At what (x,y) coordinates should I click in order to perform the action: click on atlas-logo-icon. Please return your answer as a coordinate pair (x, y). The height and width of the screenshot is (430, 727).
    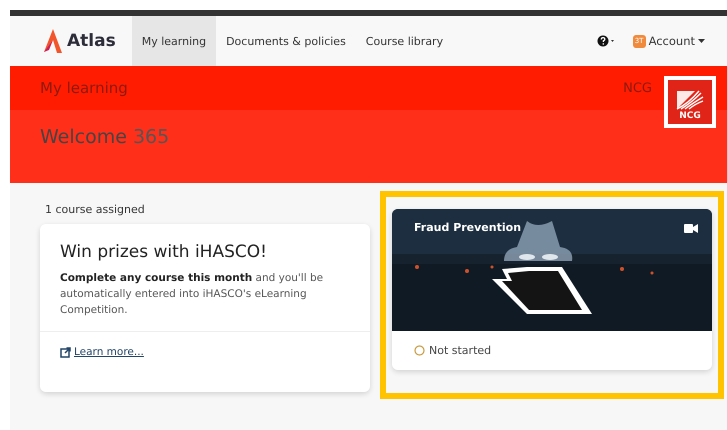
    Looking at the image, I should click on (53, 41).